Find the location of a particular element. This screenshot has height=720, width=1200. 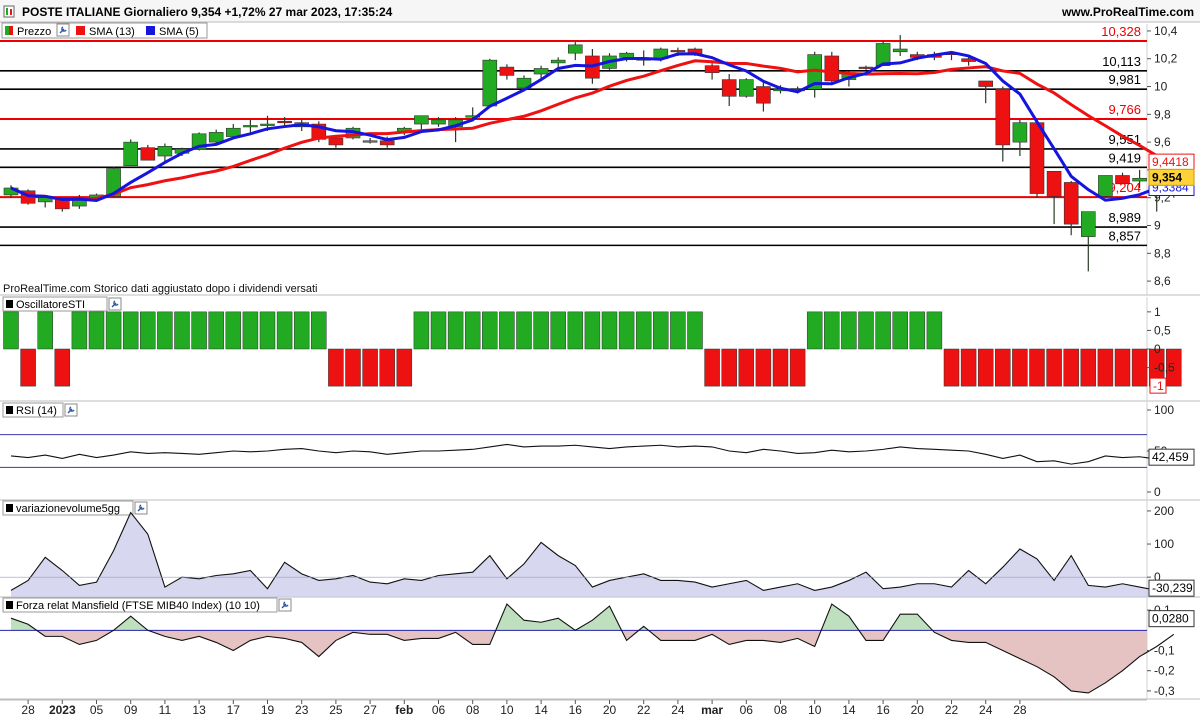

x-tick-label: 06 is located at coordinates (747, 710).